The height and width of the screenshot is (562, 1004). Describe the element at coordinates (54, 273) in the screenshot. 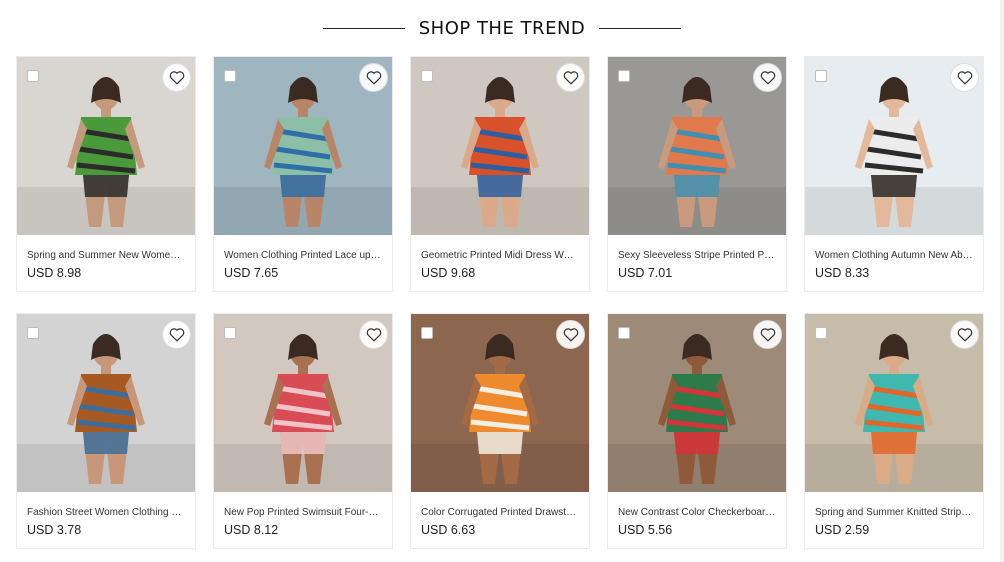

I see `product-price: USD 8.98` at that location.